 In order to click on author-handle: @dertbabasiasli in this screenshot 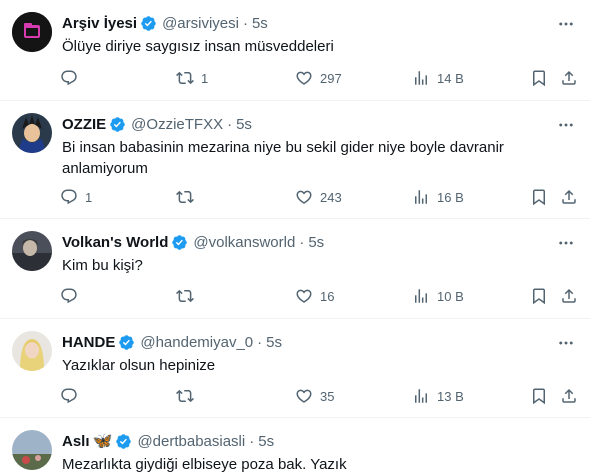, I will do `click(191, 441)`.